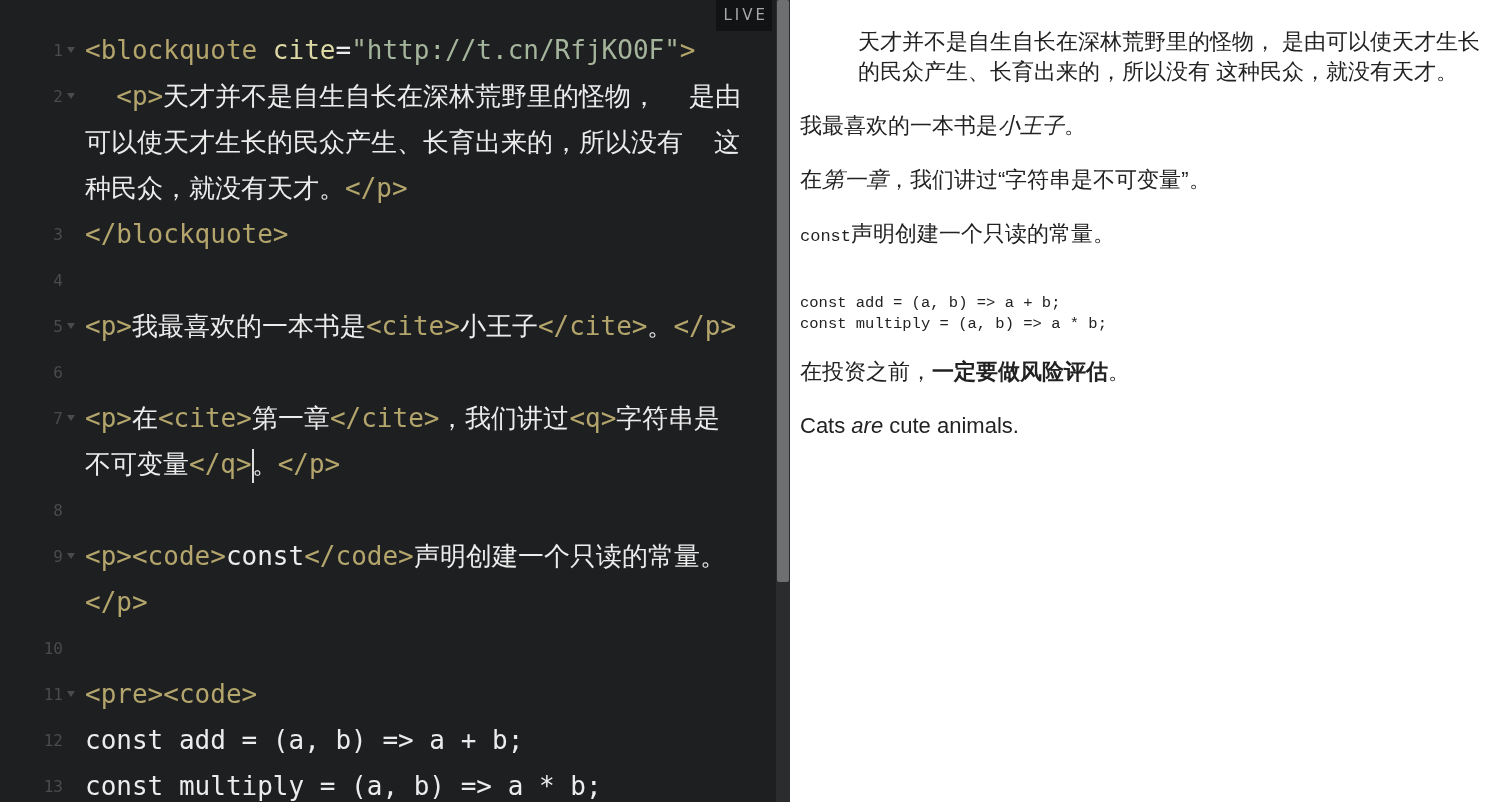 The image size is (1512, 802). What do you see at coordinates (413, 142) in the screenshot?
I see `code-line: <p>天才并不是自生自长在深林荒野里的怪物， 是由可以使天才生长的民众产生、长育出来的，所以没有 这种民众，就没有天才。</p>` at bounding box center [413, 142].